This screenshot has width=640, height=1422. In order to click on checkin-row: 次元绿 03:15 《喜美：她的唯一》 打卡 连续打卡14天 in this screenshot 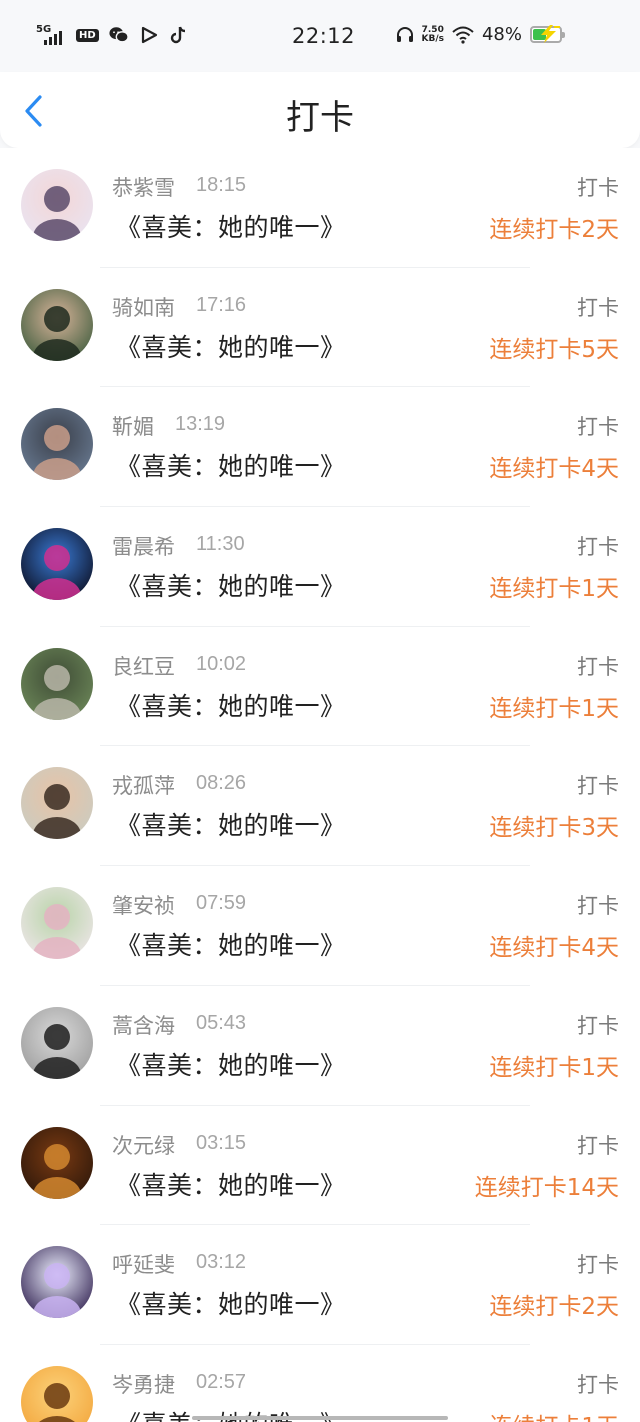, I will do `click(320, 1165)`.